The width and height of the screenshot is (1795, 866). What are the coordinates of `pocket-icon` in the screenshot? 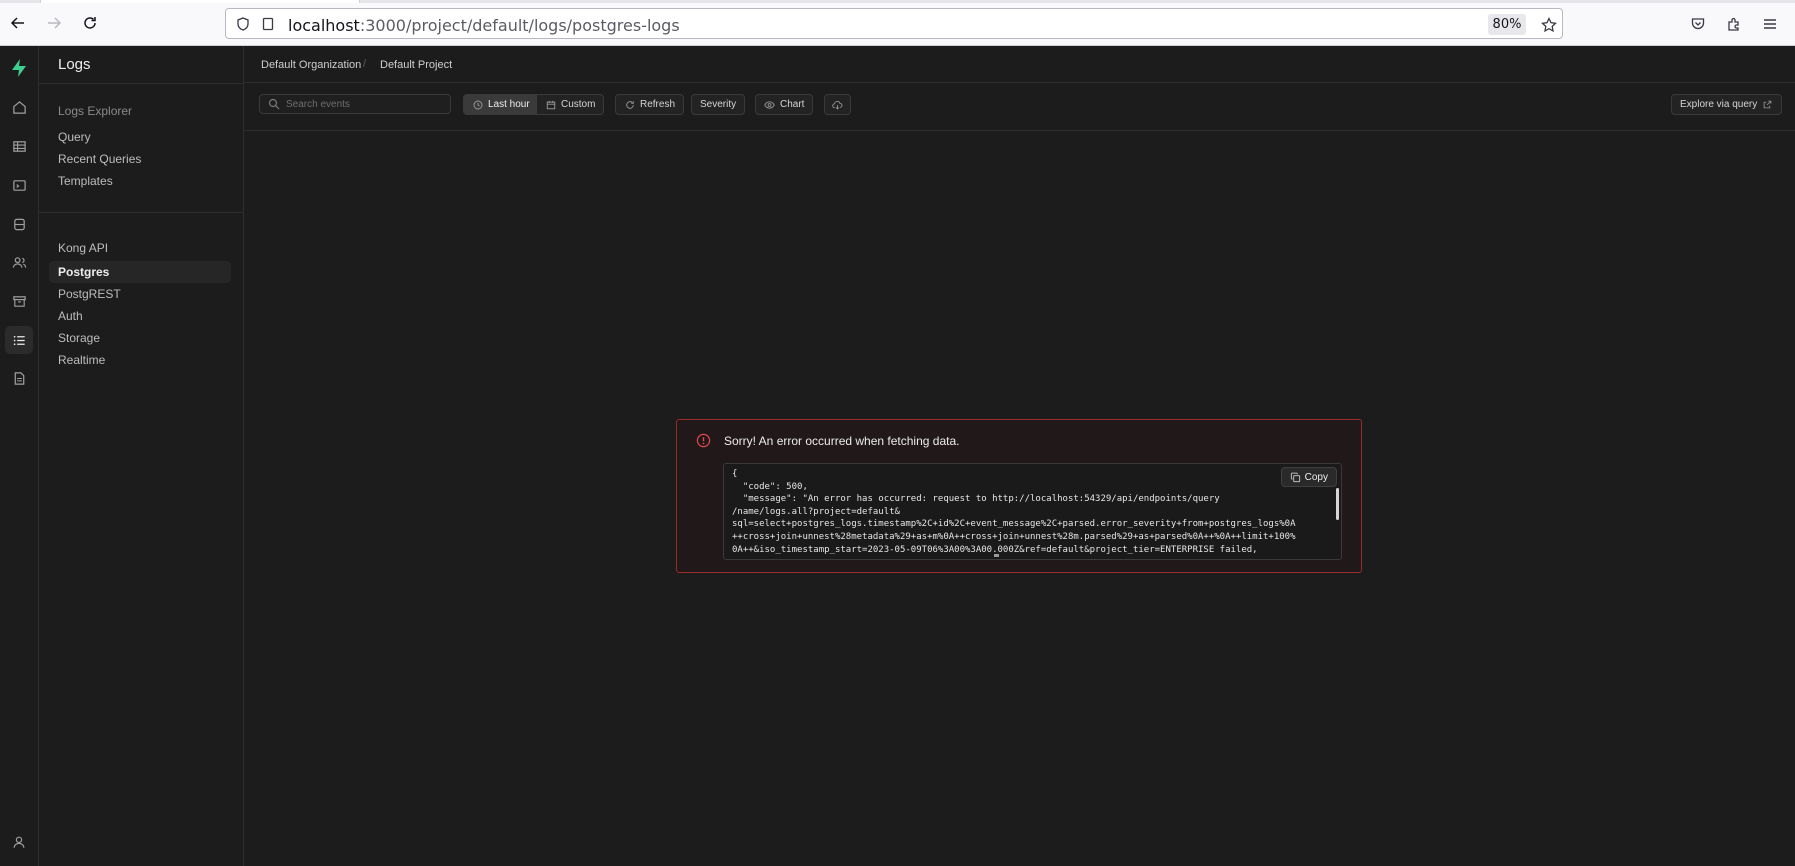 It's located at (1698, 24).